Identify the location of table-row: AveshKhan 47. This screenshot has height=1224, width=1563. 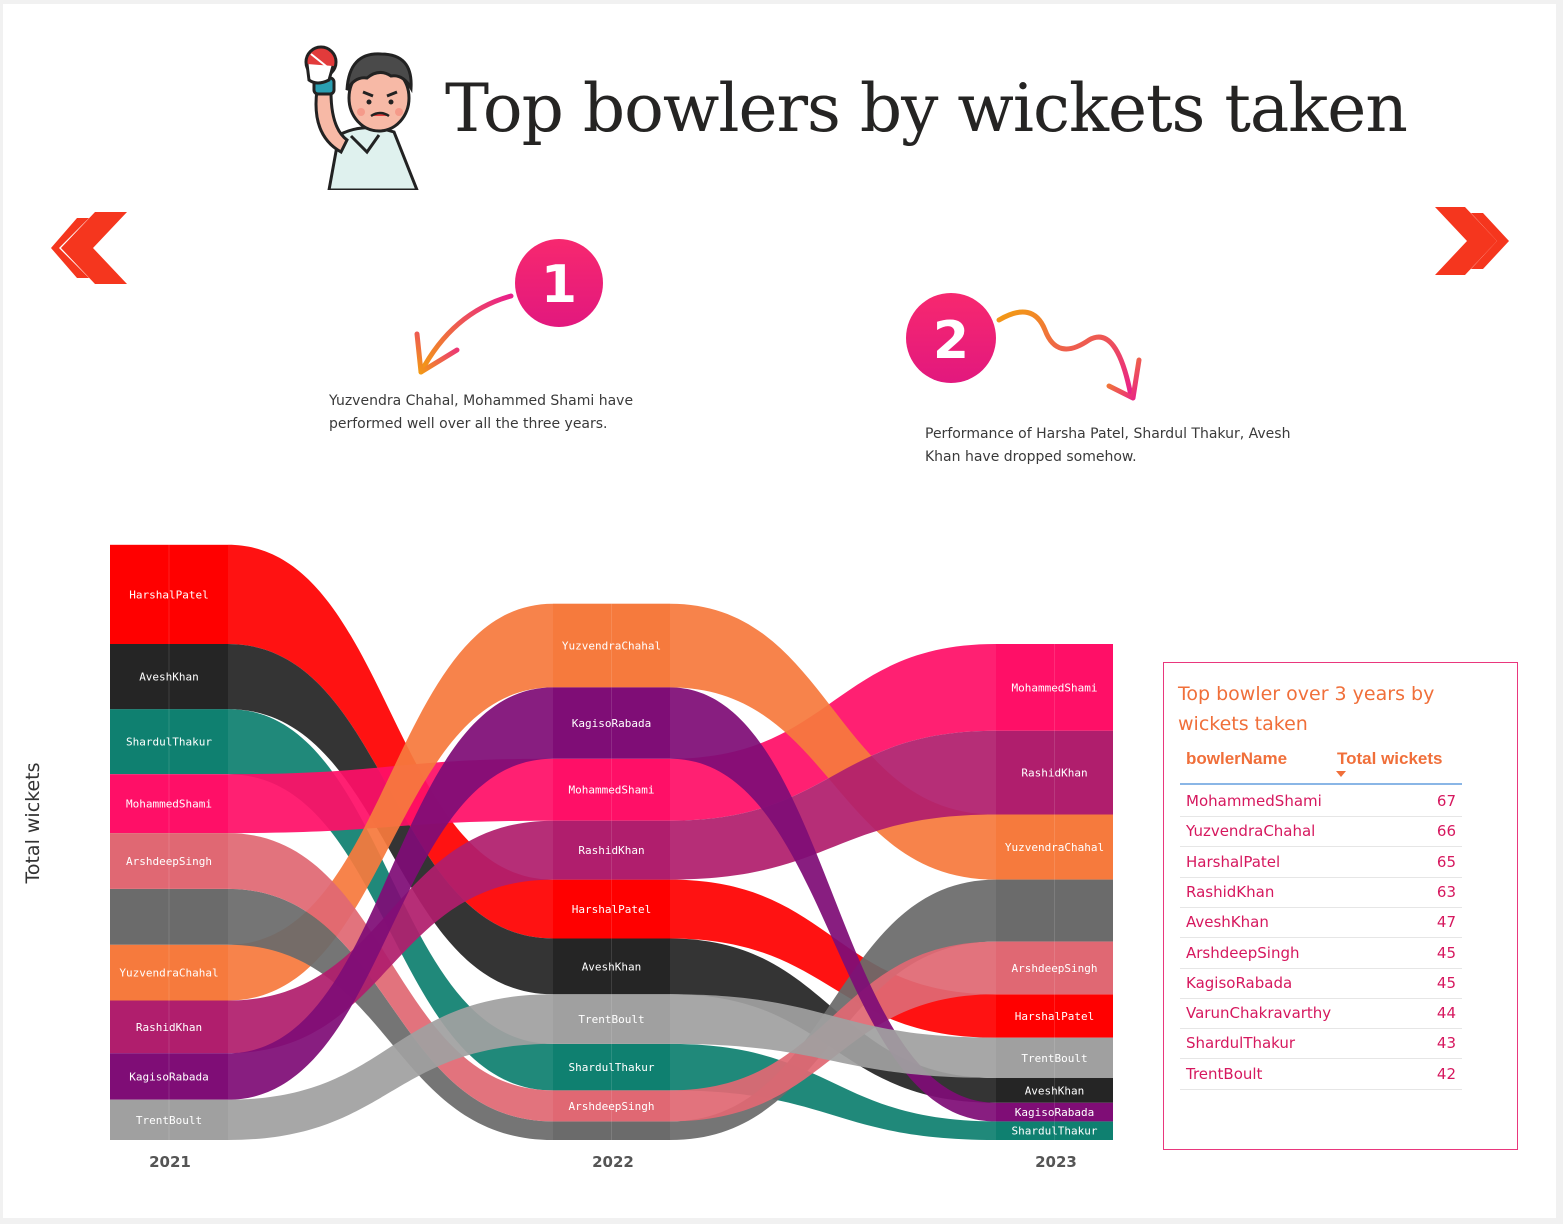
(1321, 923).